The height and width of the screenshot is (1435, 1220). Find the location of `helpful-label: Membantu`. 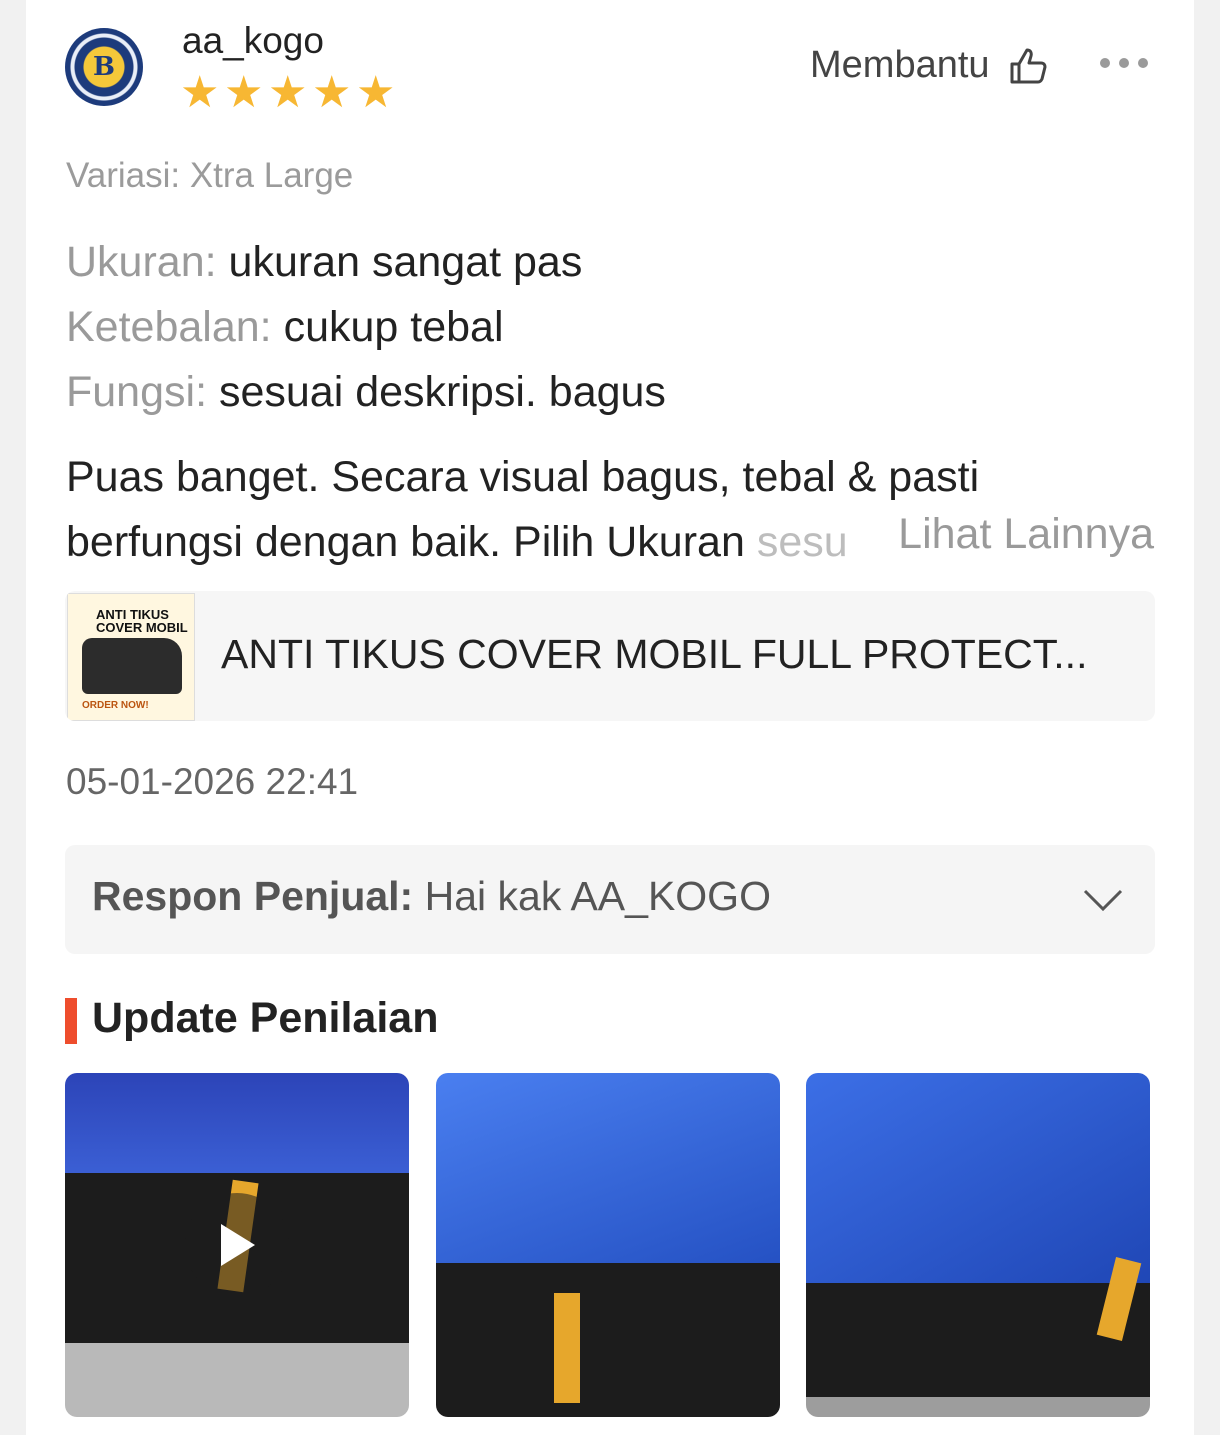

helpful-label: Membantu is located at coordinates (900, 65).